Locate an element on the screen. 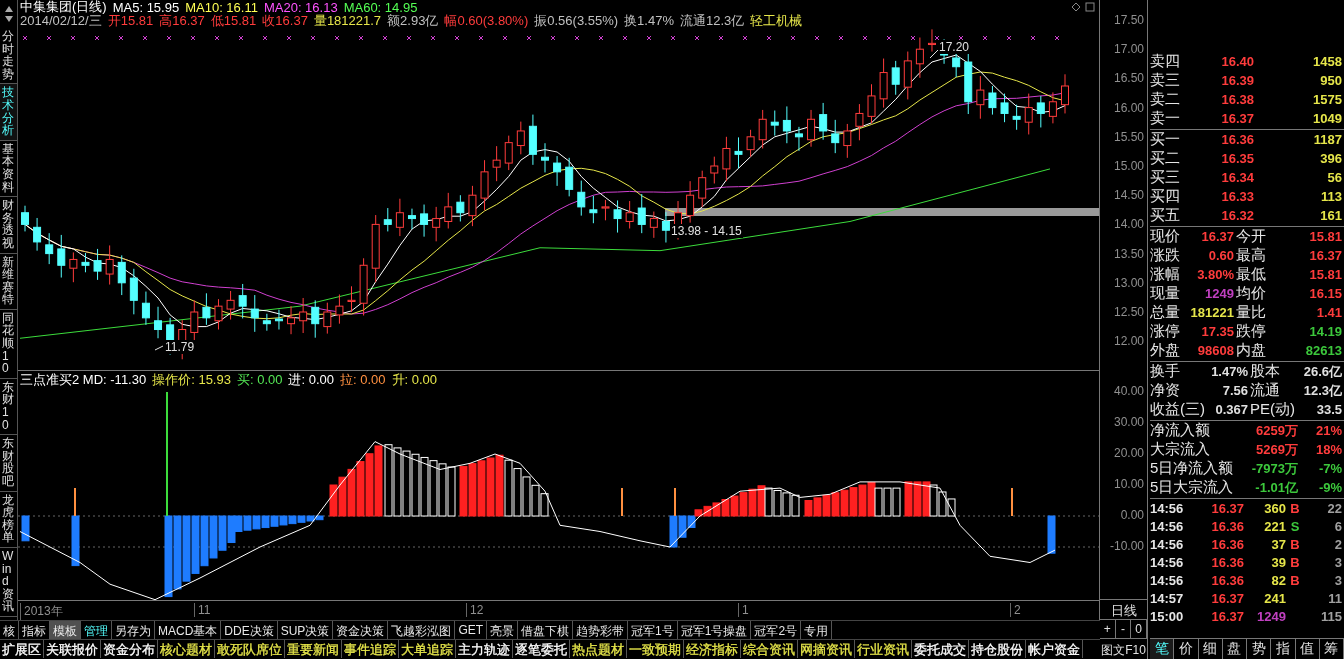 The width and height of the screenshot is (1344, 659). order-price: 16.37 is located at coordinates (1237, 118).